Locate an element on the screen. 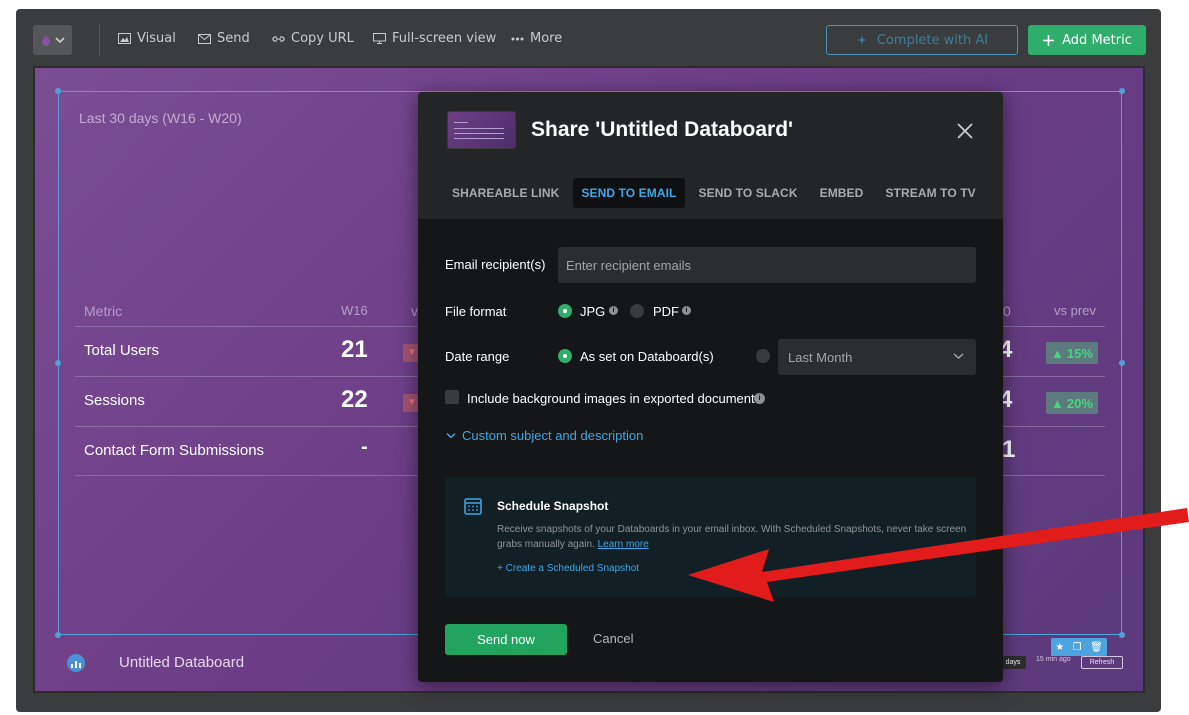  trash-icon: 🗑 is located at coordinates (1096, 647).